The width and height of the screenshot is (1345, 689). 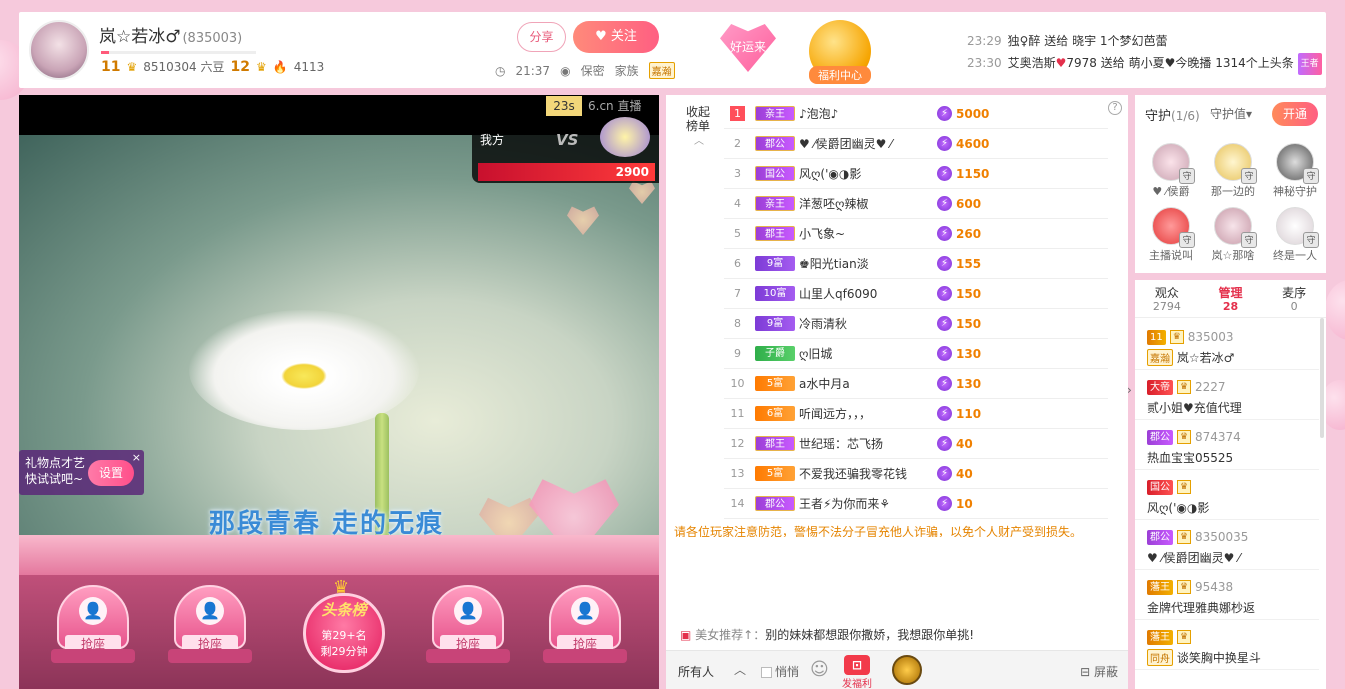 I want to click on rank-row: 9 子爵 ღ旧城 ⚡ 130, so click(x=916, y=354).